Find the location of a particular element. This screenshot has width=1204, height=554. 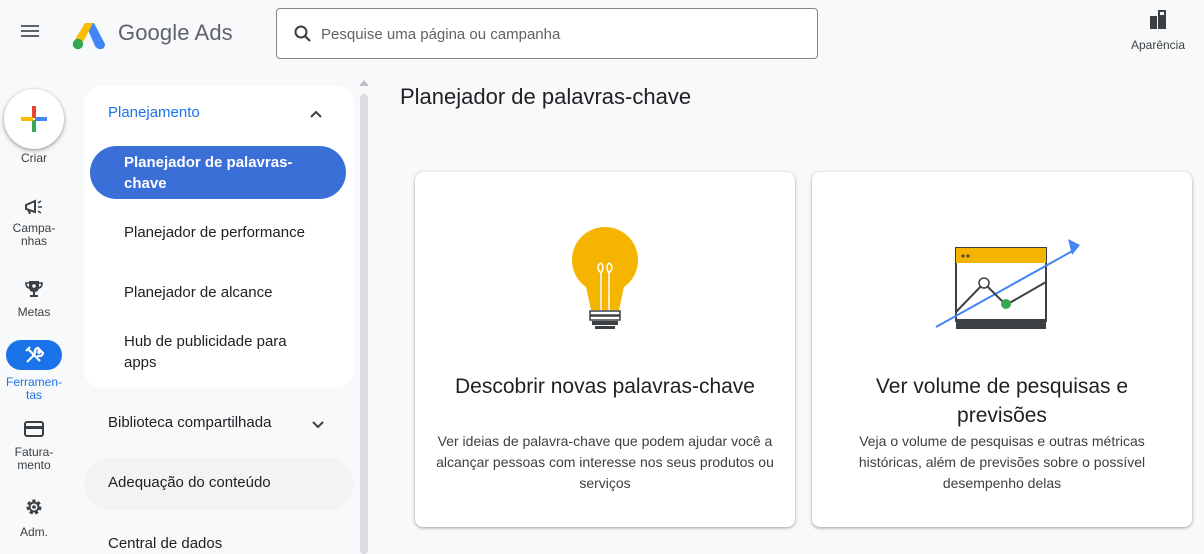

rail-goals-label: Metas is located at coordinates (34, 312).